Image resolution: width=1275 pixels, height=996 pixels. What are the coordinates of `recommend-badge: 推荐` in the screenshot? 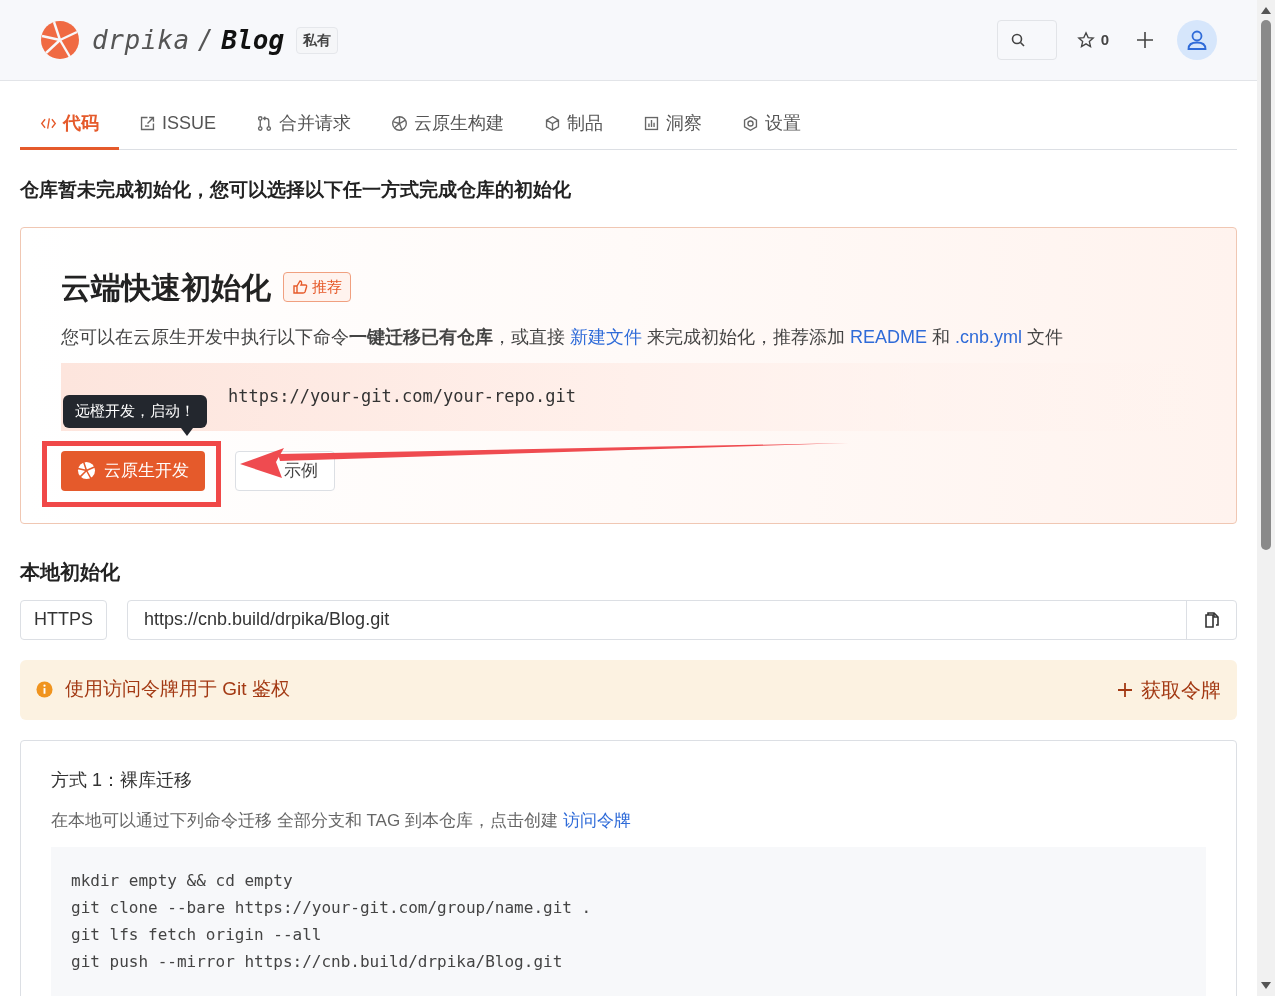 It's located at (317, 287).